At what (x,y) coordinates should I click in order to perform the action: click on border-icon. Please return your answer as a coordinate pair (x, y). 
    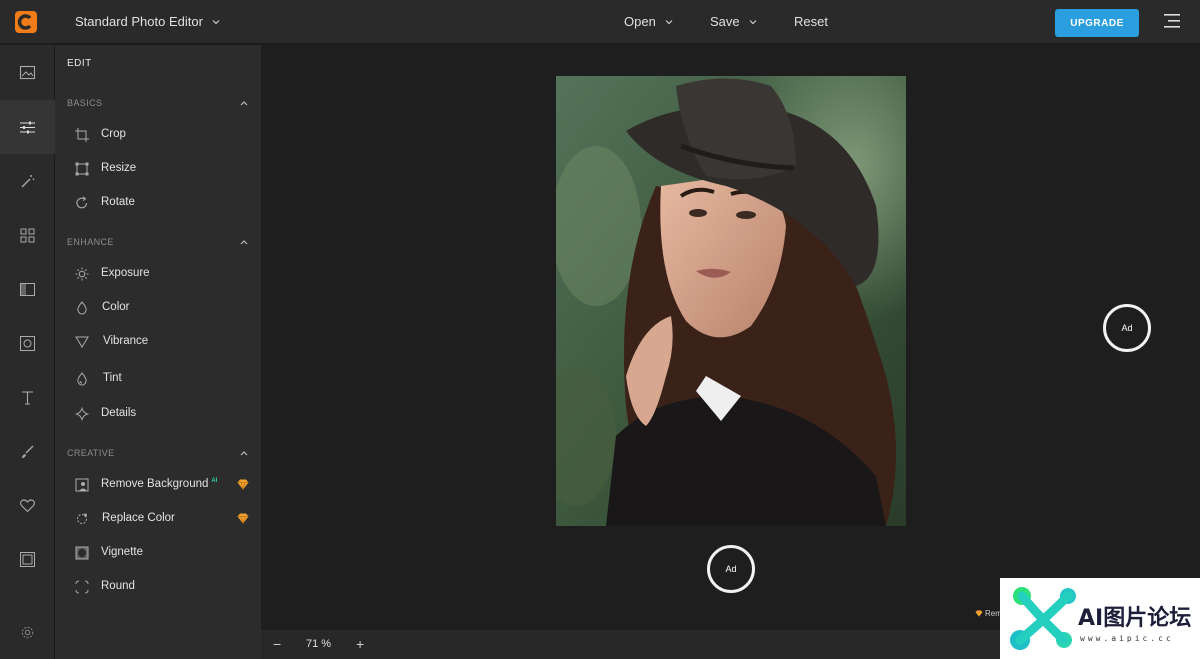
    Looking at the image, I should click on (27, 559).